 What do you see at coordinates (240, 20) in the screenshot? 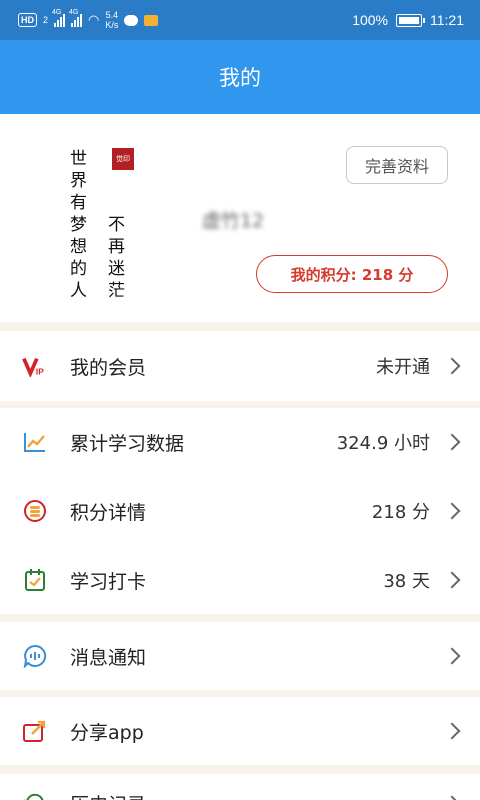
I see `status-bar: HD 2 4G 4G ◠ 5.4 K/s 100% 11:21` at bounding box center [240, 20].